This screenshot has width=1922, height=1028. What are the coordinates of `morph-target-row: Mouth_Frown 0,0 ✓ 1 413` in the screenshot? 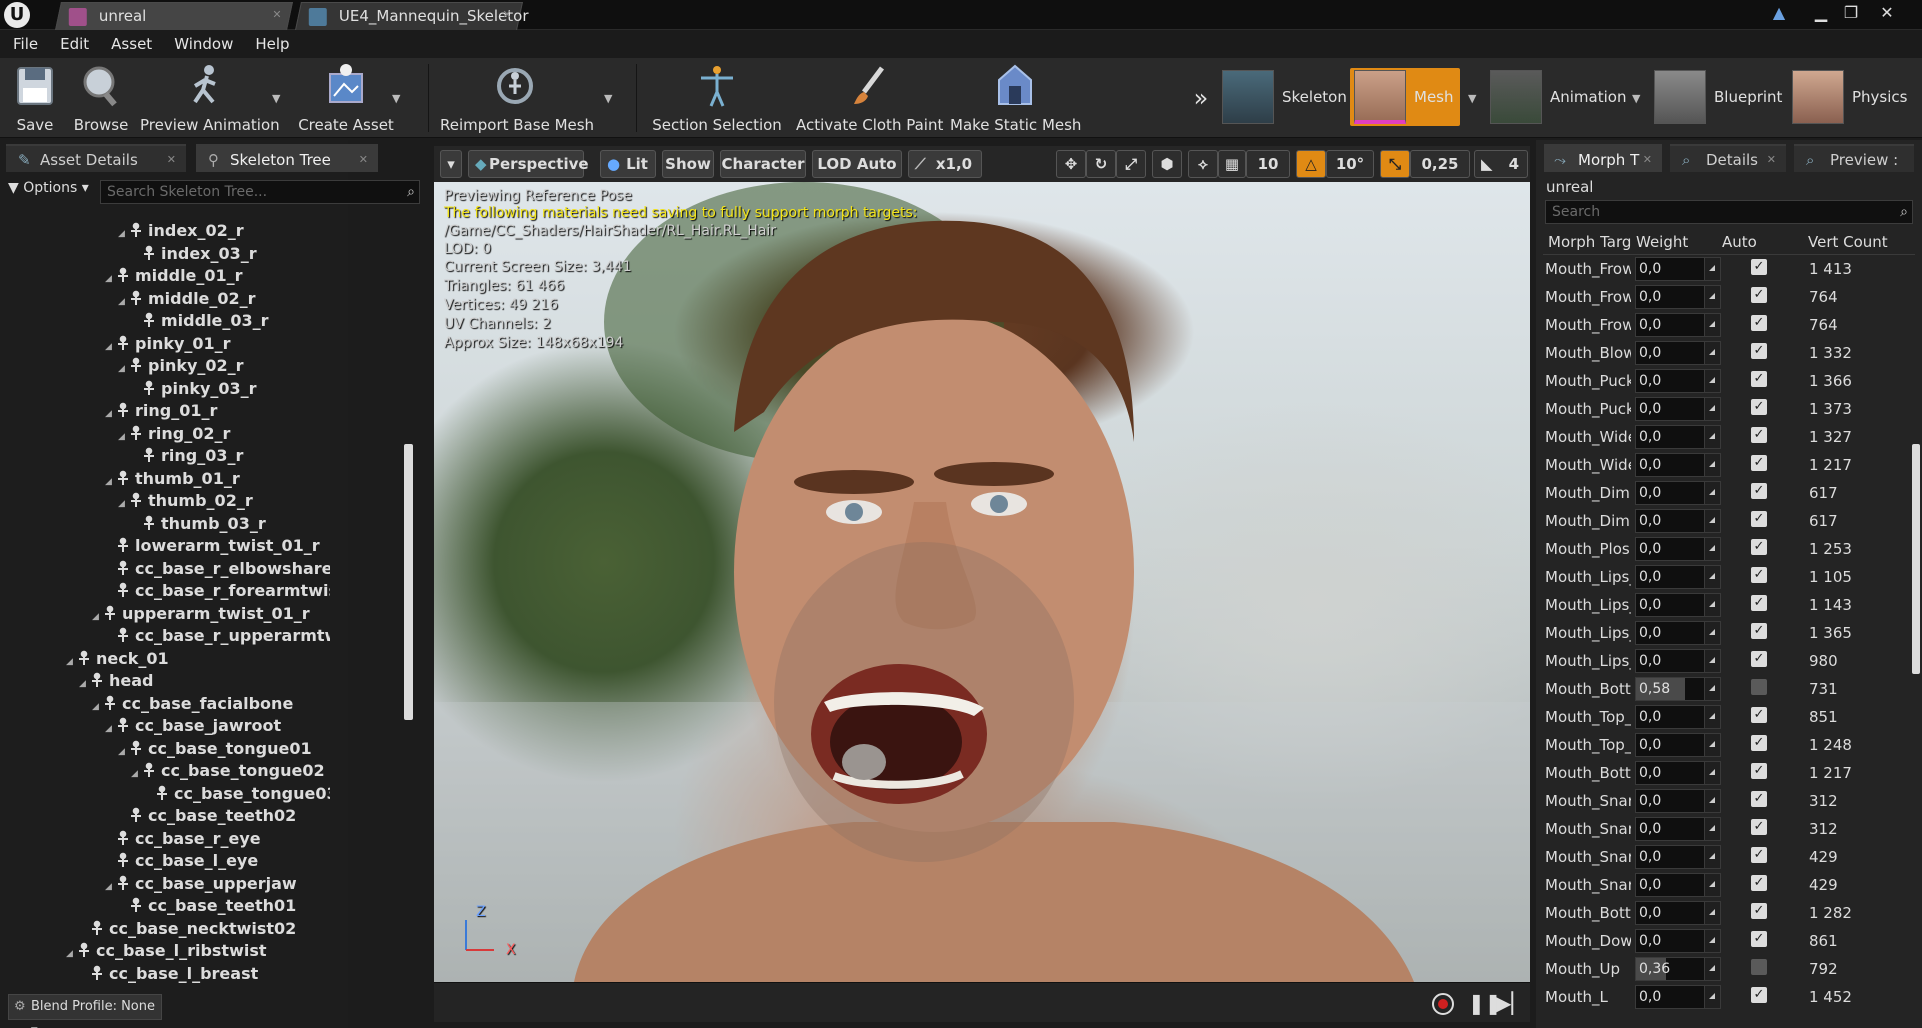 It's located at (1729, 270).